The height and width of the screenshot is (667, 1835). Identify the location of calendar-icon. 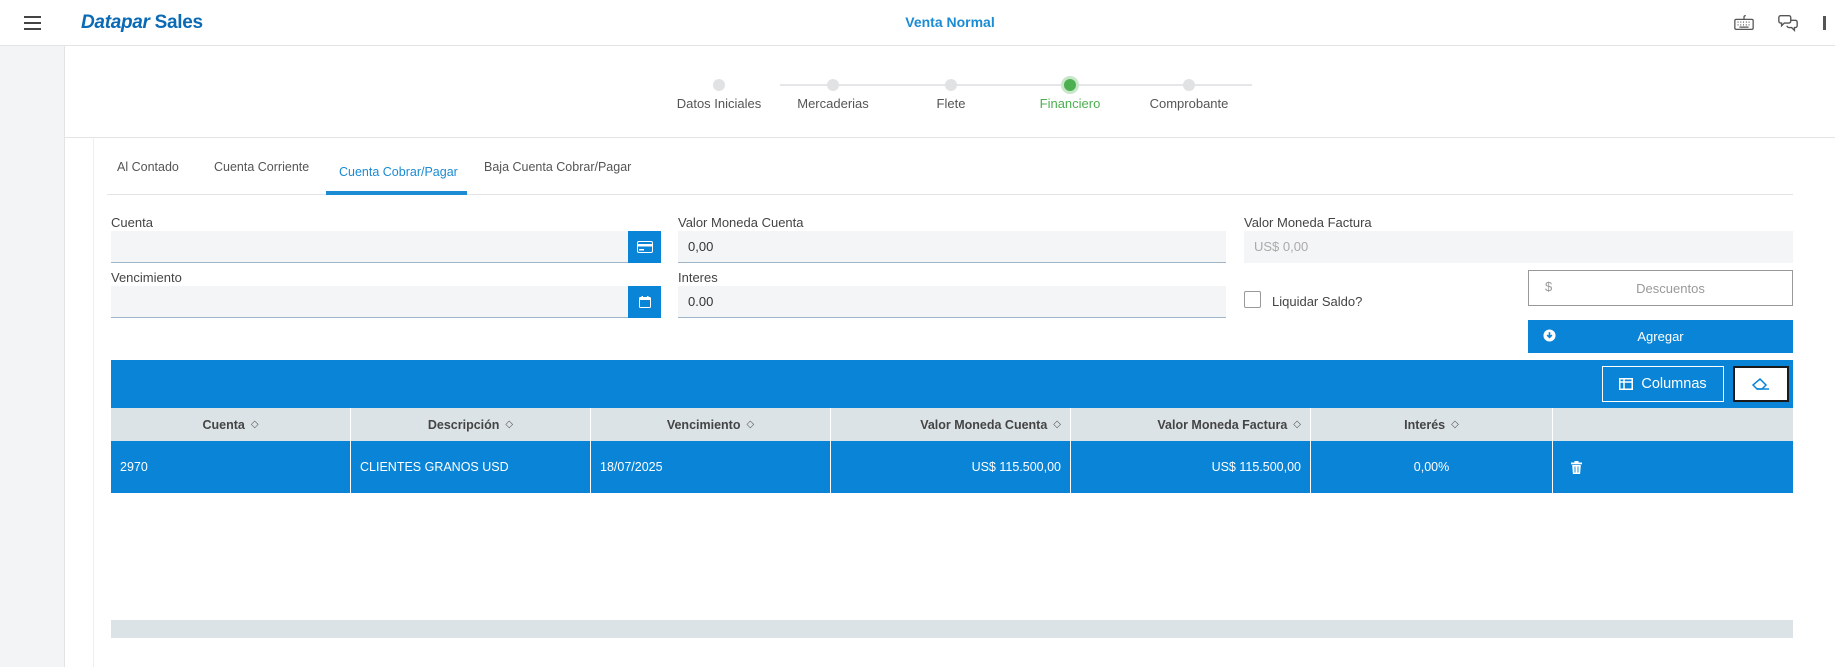
(644, 302).